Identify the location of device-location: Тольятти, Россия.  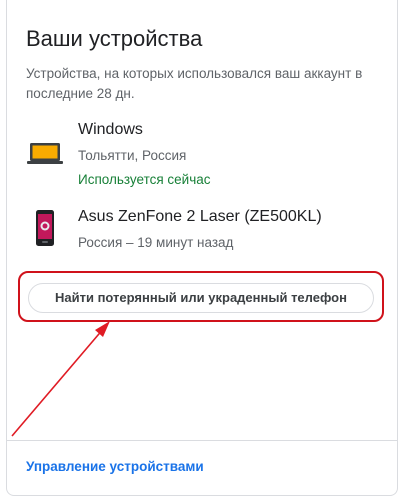
(132, 155).